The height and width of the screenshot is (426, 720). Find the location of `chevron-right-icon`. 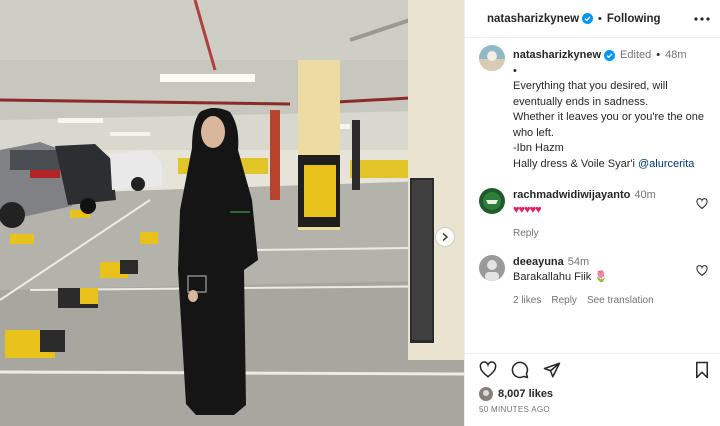

chevron-right-icon is located at coordinates (445, 237).